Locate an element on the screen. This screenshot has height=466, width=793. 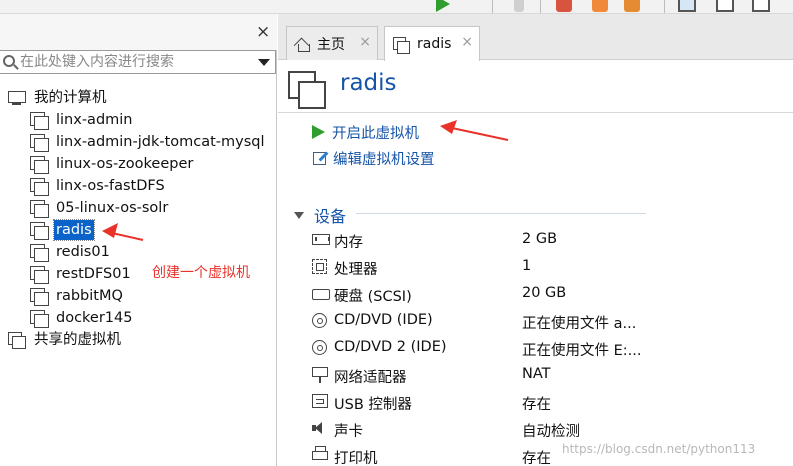
hard-disk-icon is located at coordinates (321, 294).